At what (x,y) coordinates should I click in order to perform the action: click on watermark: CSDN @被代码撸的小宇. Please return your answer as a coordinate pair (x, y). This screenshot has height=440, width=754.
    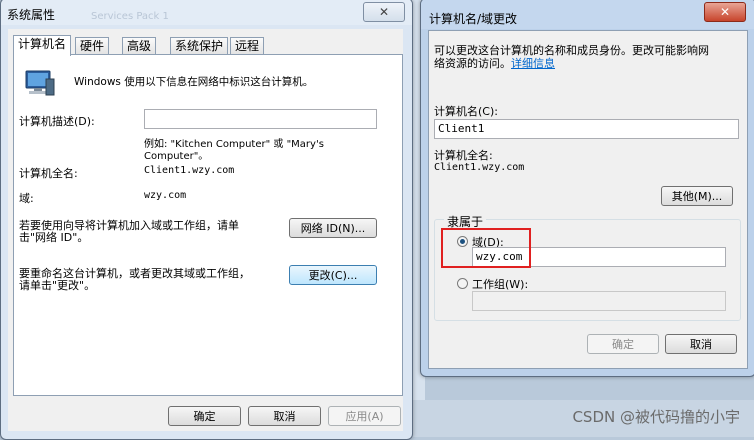
    Looking at the image, I should click on (656, 417).